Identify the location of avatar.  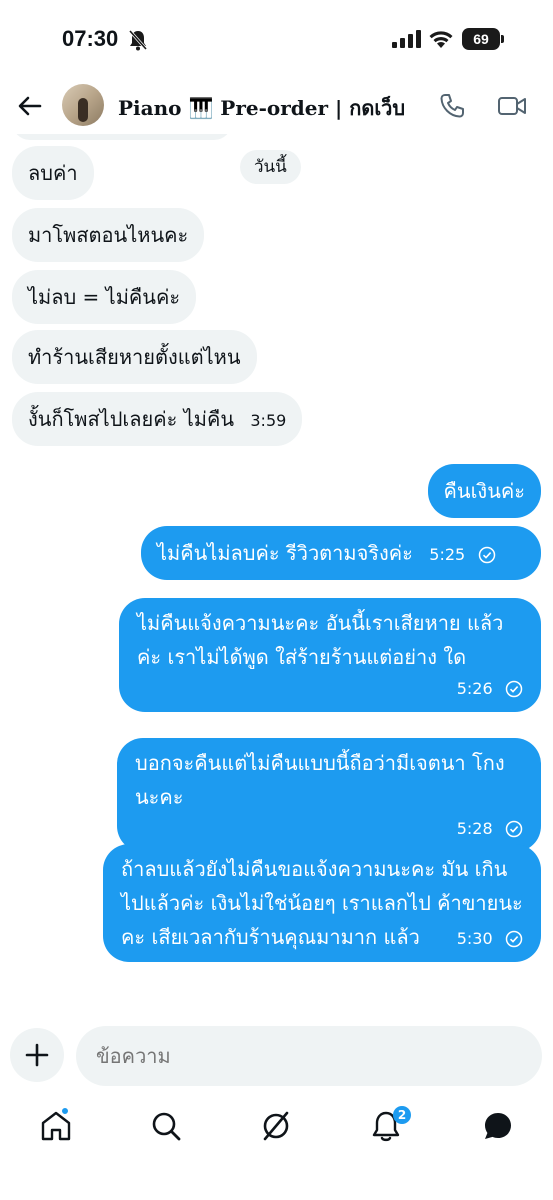
(83, 105).